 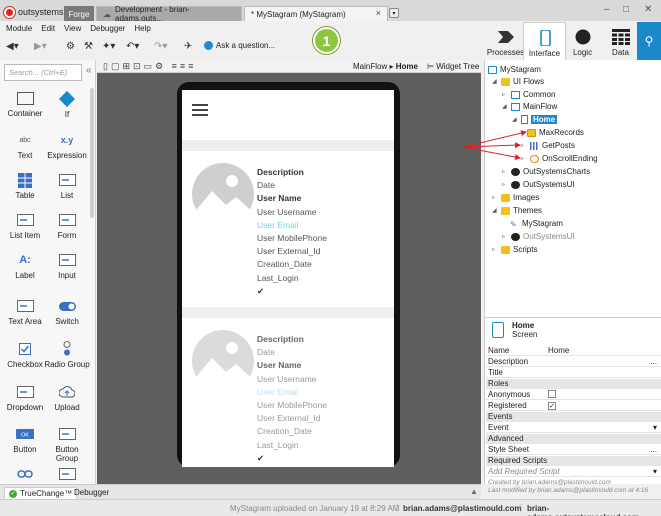 I want to click on registered-checkbox: ✓, so click(x=552, y=406).